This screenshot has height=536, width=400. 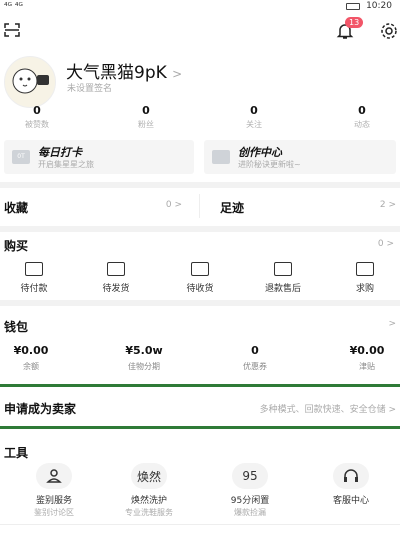 I want to click on daily-checkin-card: 0T 每日打卡 开启集星星之旅, so click(x=99, y=157).